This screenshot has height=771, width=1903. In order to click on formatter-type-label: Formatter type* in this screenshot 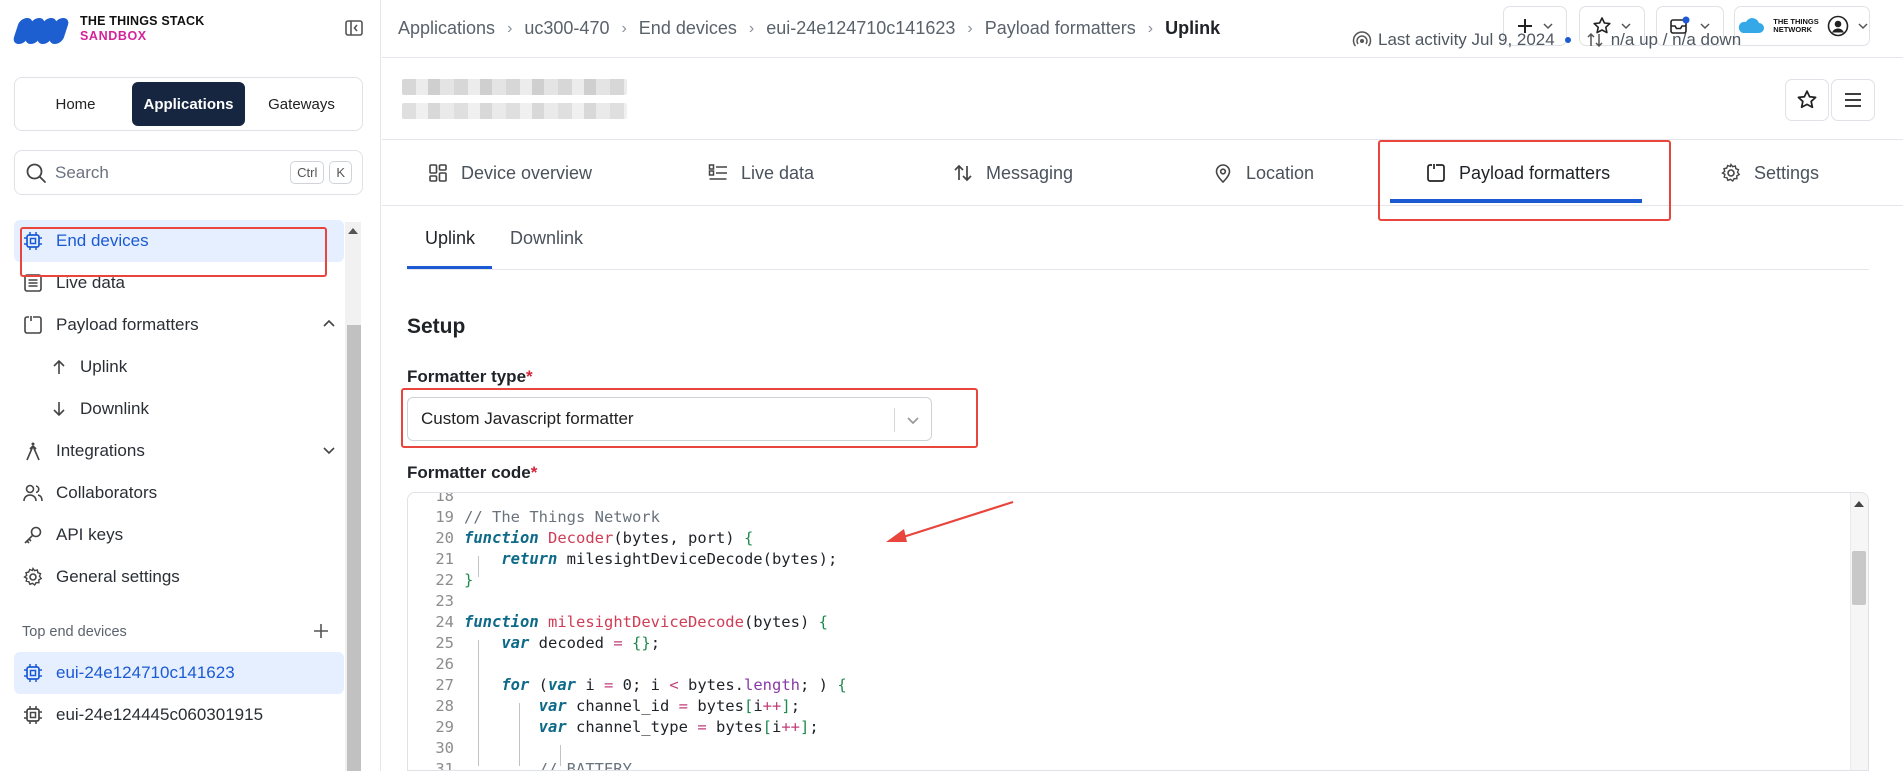, I will do `click(470, 377)`.